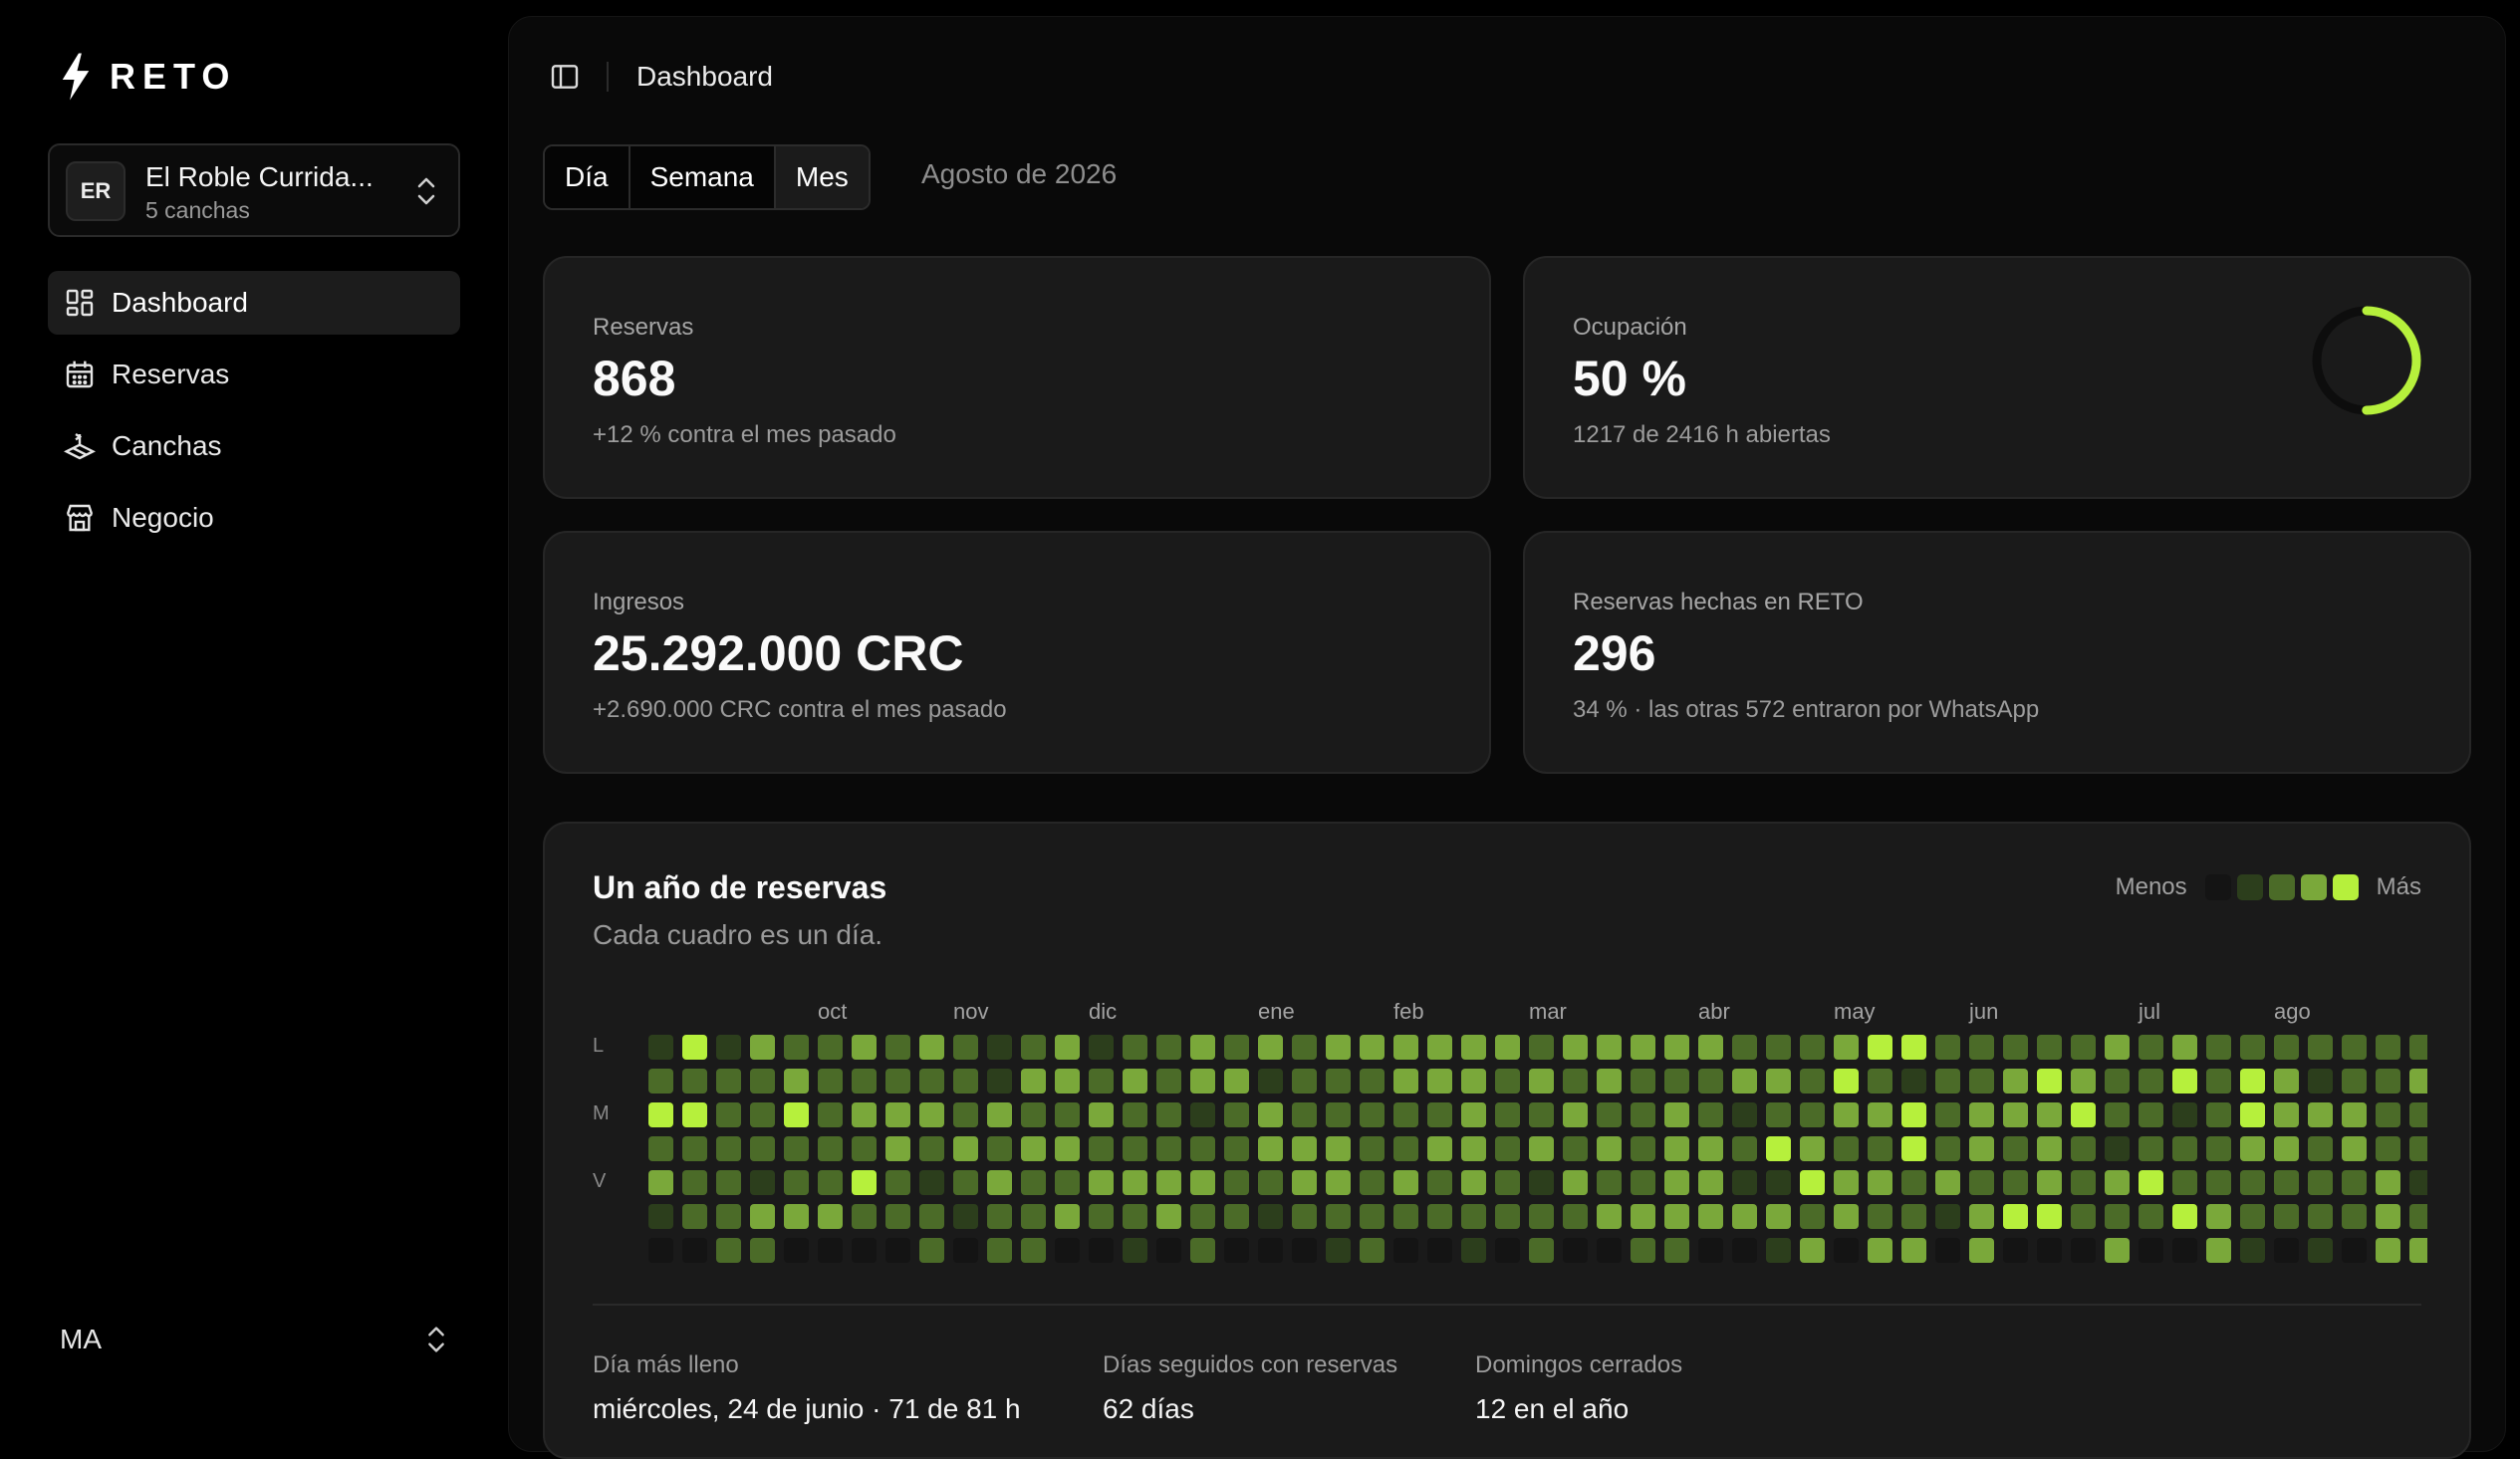  Describe the element at coordinates (254, 374) in the screenshot. I see `sidebar-item-reservas: Reservas` at that location.